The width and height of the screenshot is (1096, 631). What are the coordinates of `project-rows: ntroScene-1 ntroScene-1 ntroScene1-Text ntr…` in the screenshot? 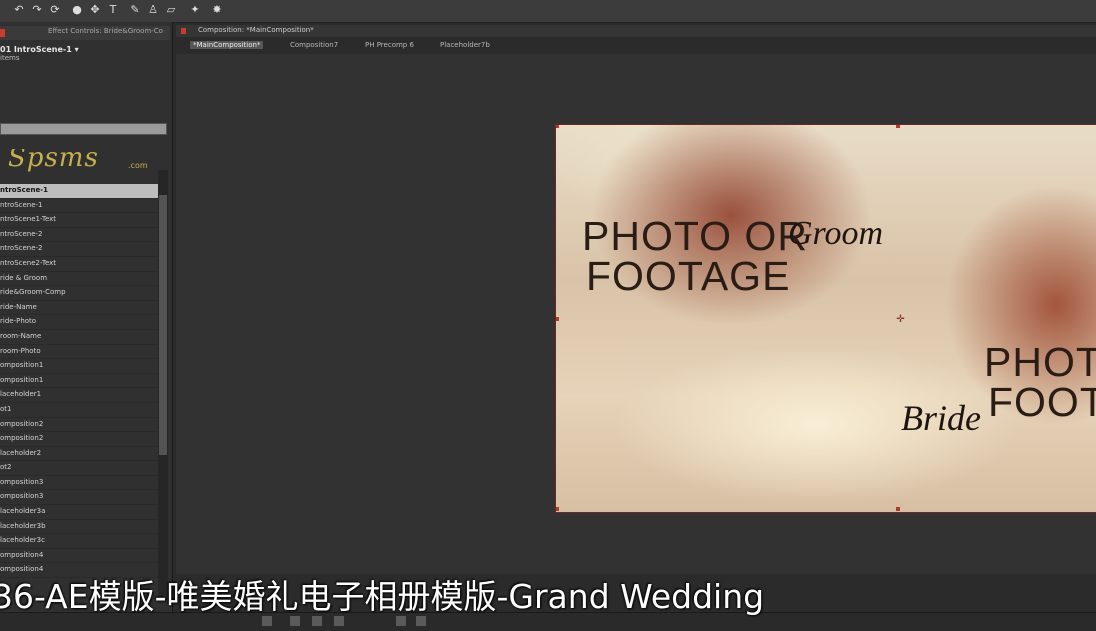 It's located at (79, 381).